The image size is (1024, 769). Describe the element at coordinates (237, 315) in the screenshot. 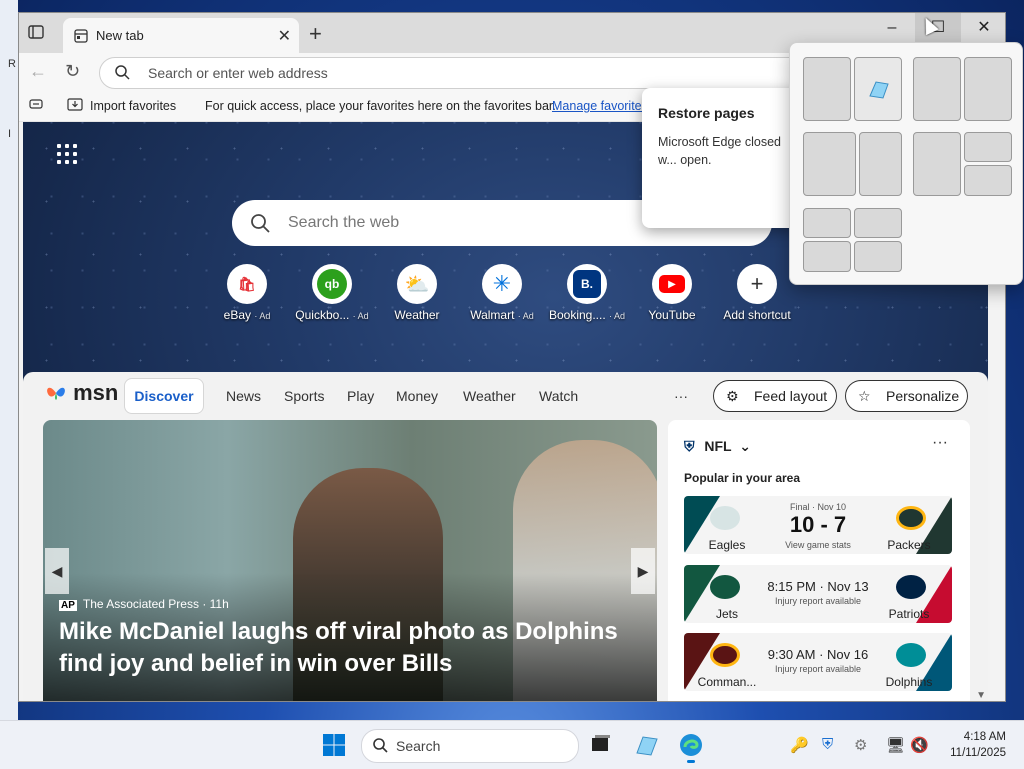

I see `shortcut-label: eBay` at that location.